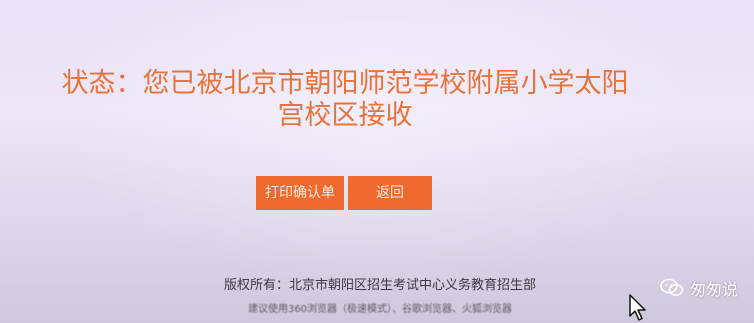 The width and height of the screenshot is (754, 323). I want to click on watermark-text: 匆匆说, so click(713, 289).